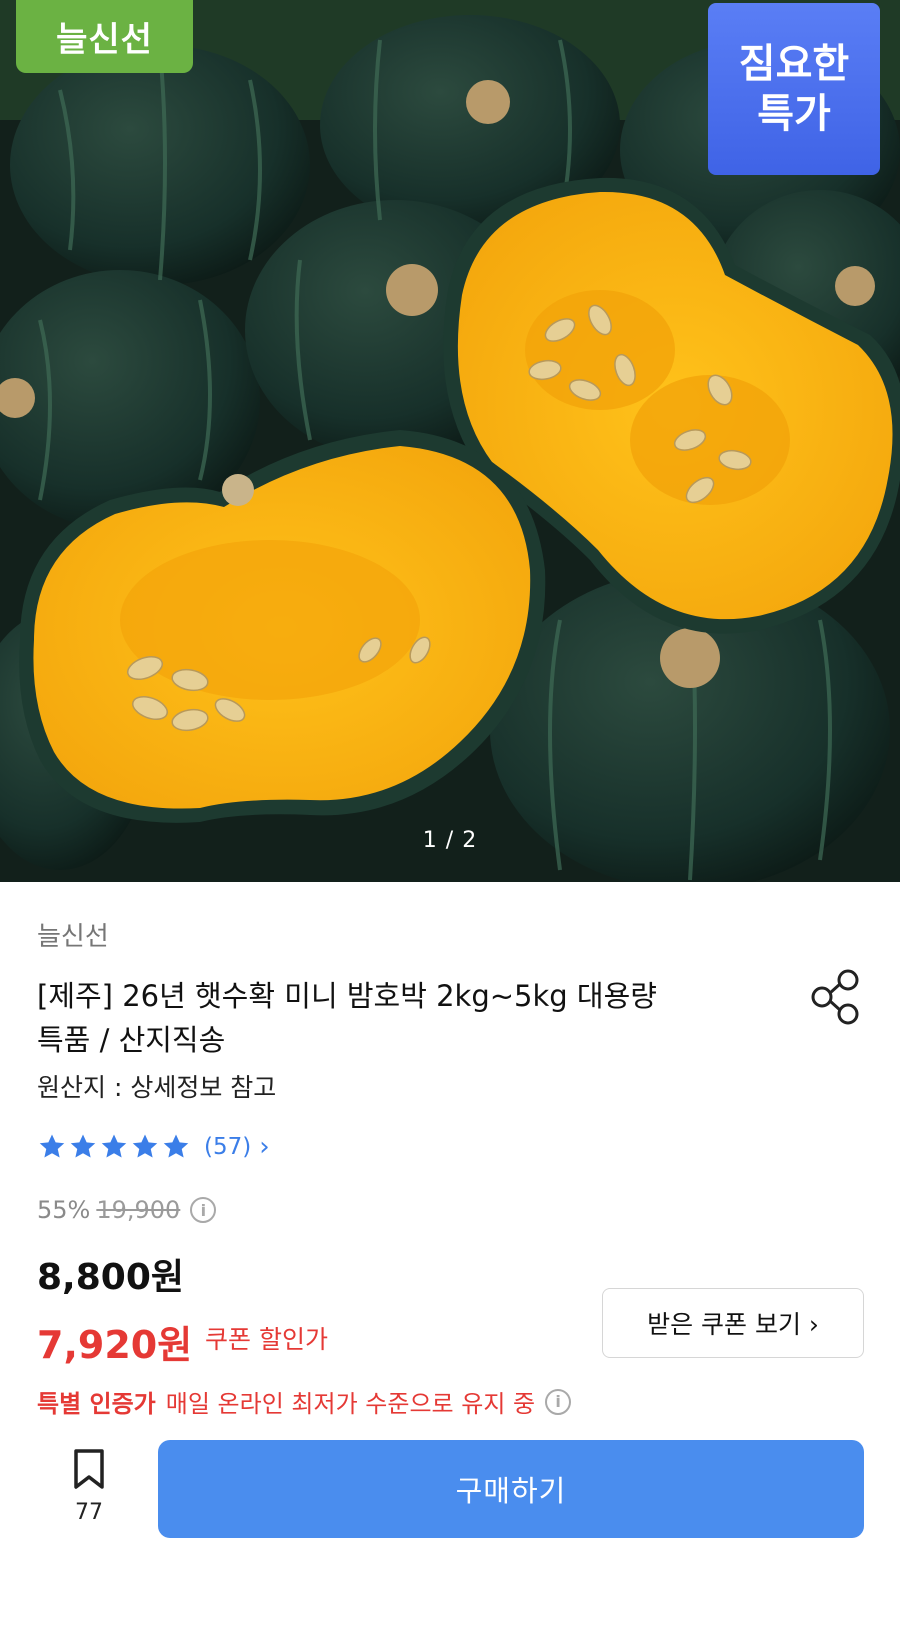 The height and width of the screenshot is (1625, 900). What do you see at coordinates (110, 1277) in the screenshot?
I see `sale-price: 8,800원` at bounding box center [110, 1277].